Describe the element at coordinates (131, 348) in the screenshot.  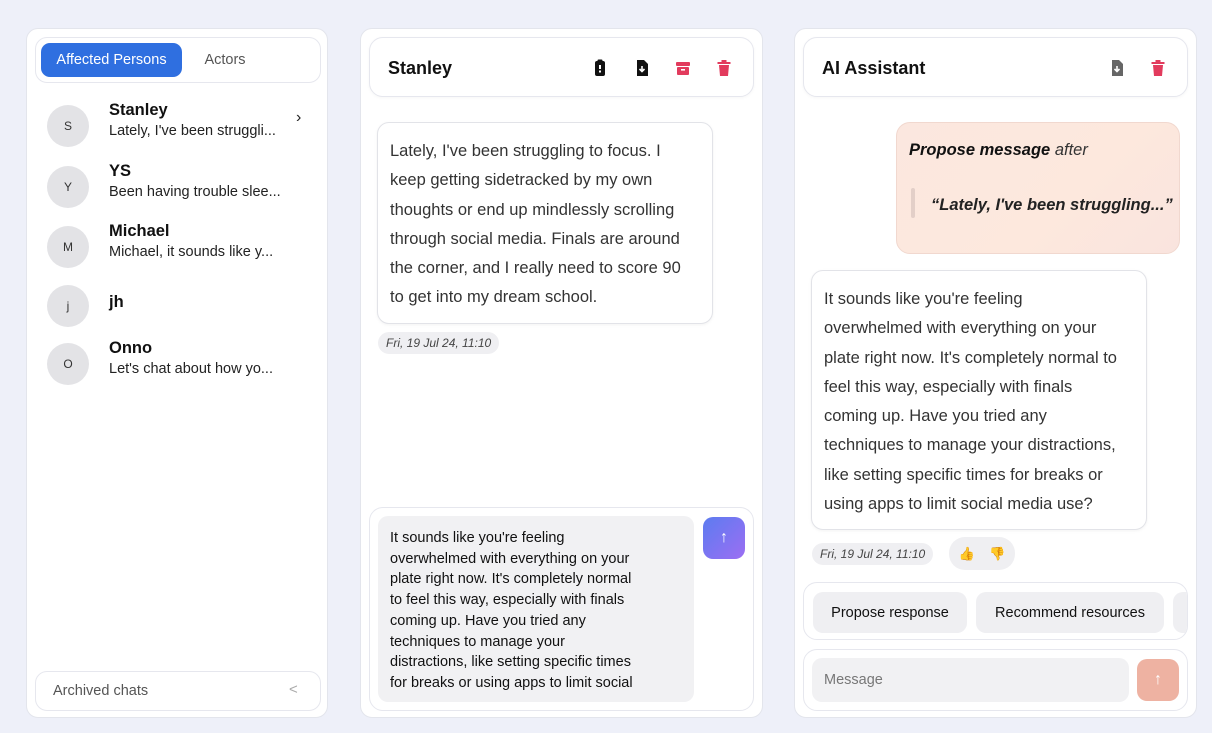
I see `chat-name: Onno` at that location.